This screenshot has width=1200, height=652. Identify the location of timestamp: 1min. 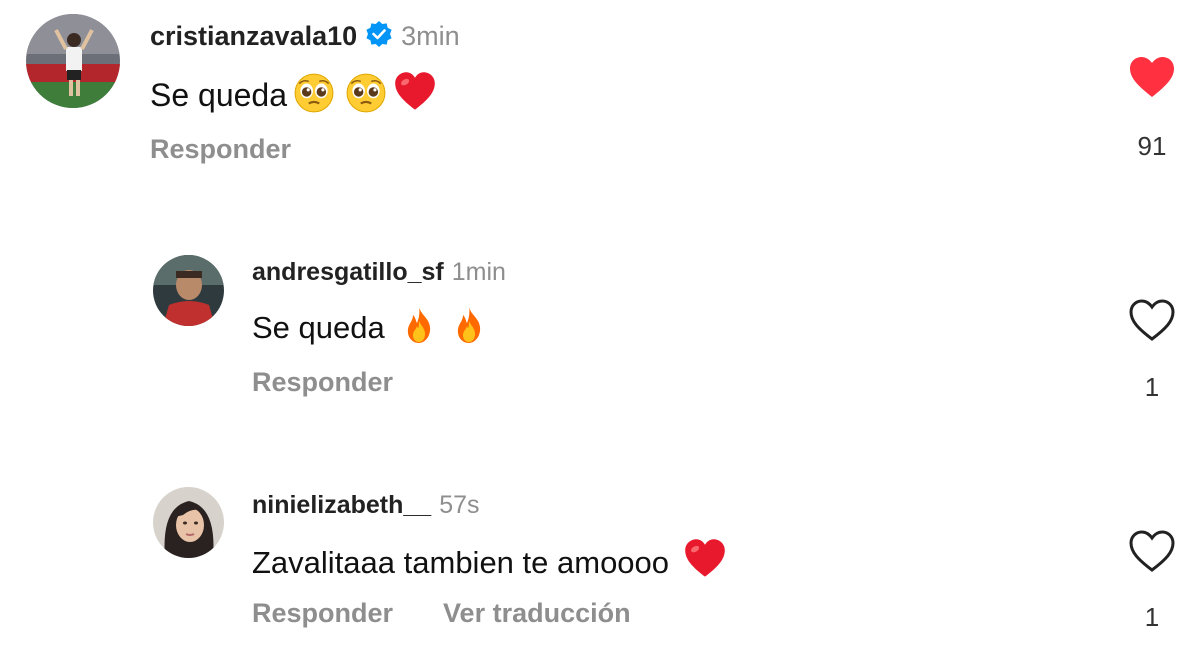
(478, 272).